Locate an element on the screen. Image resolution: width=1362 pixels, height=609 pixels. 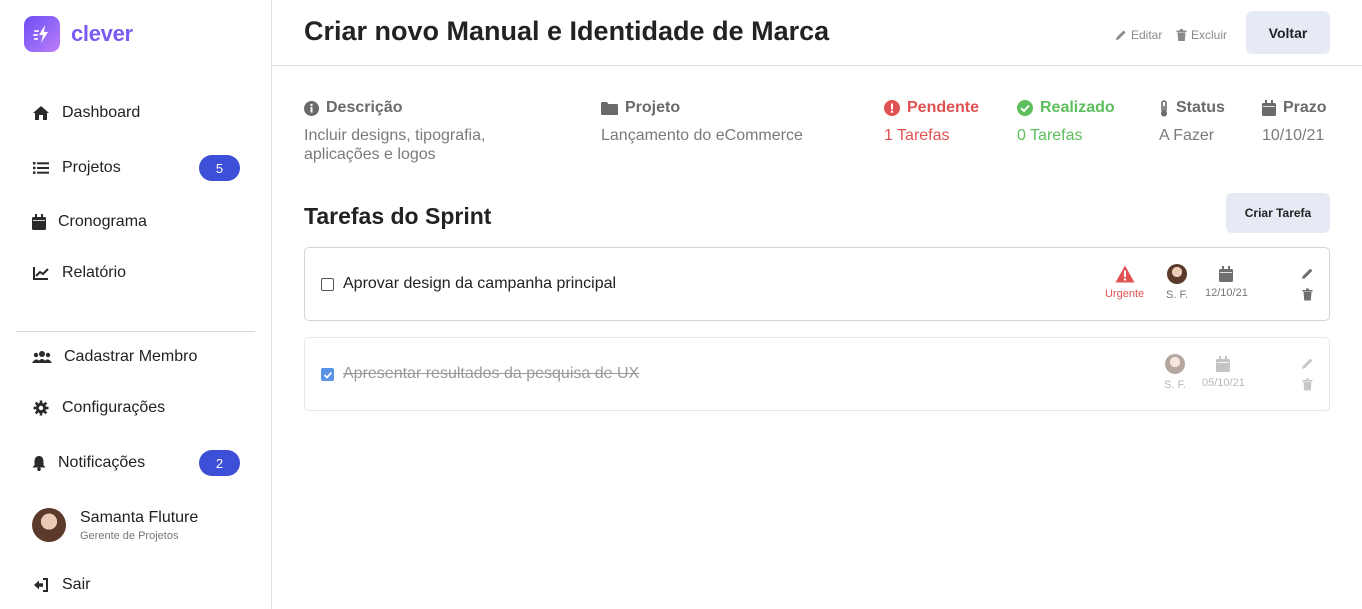
due-date: 12/10/21 is located at coordinates (1226, 282).